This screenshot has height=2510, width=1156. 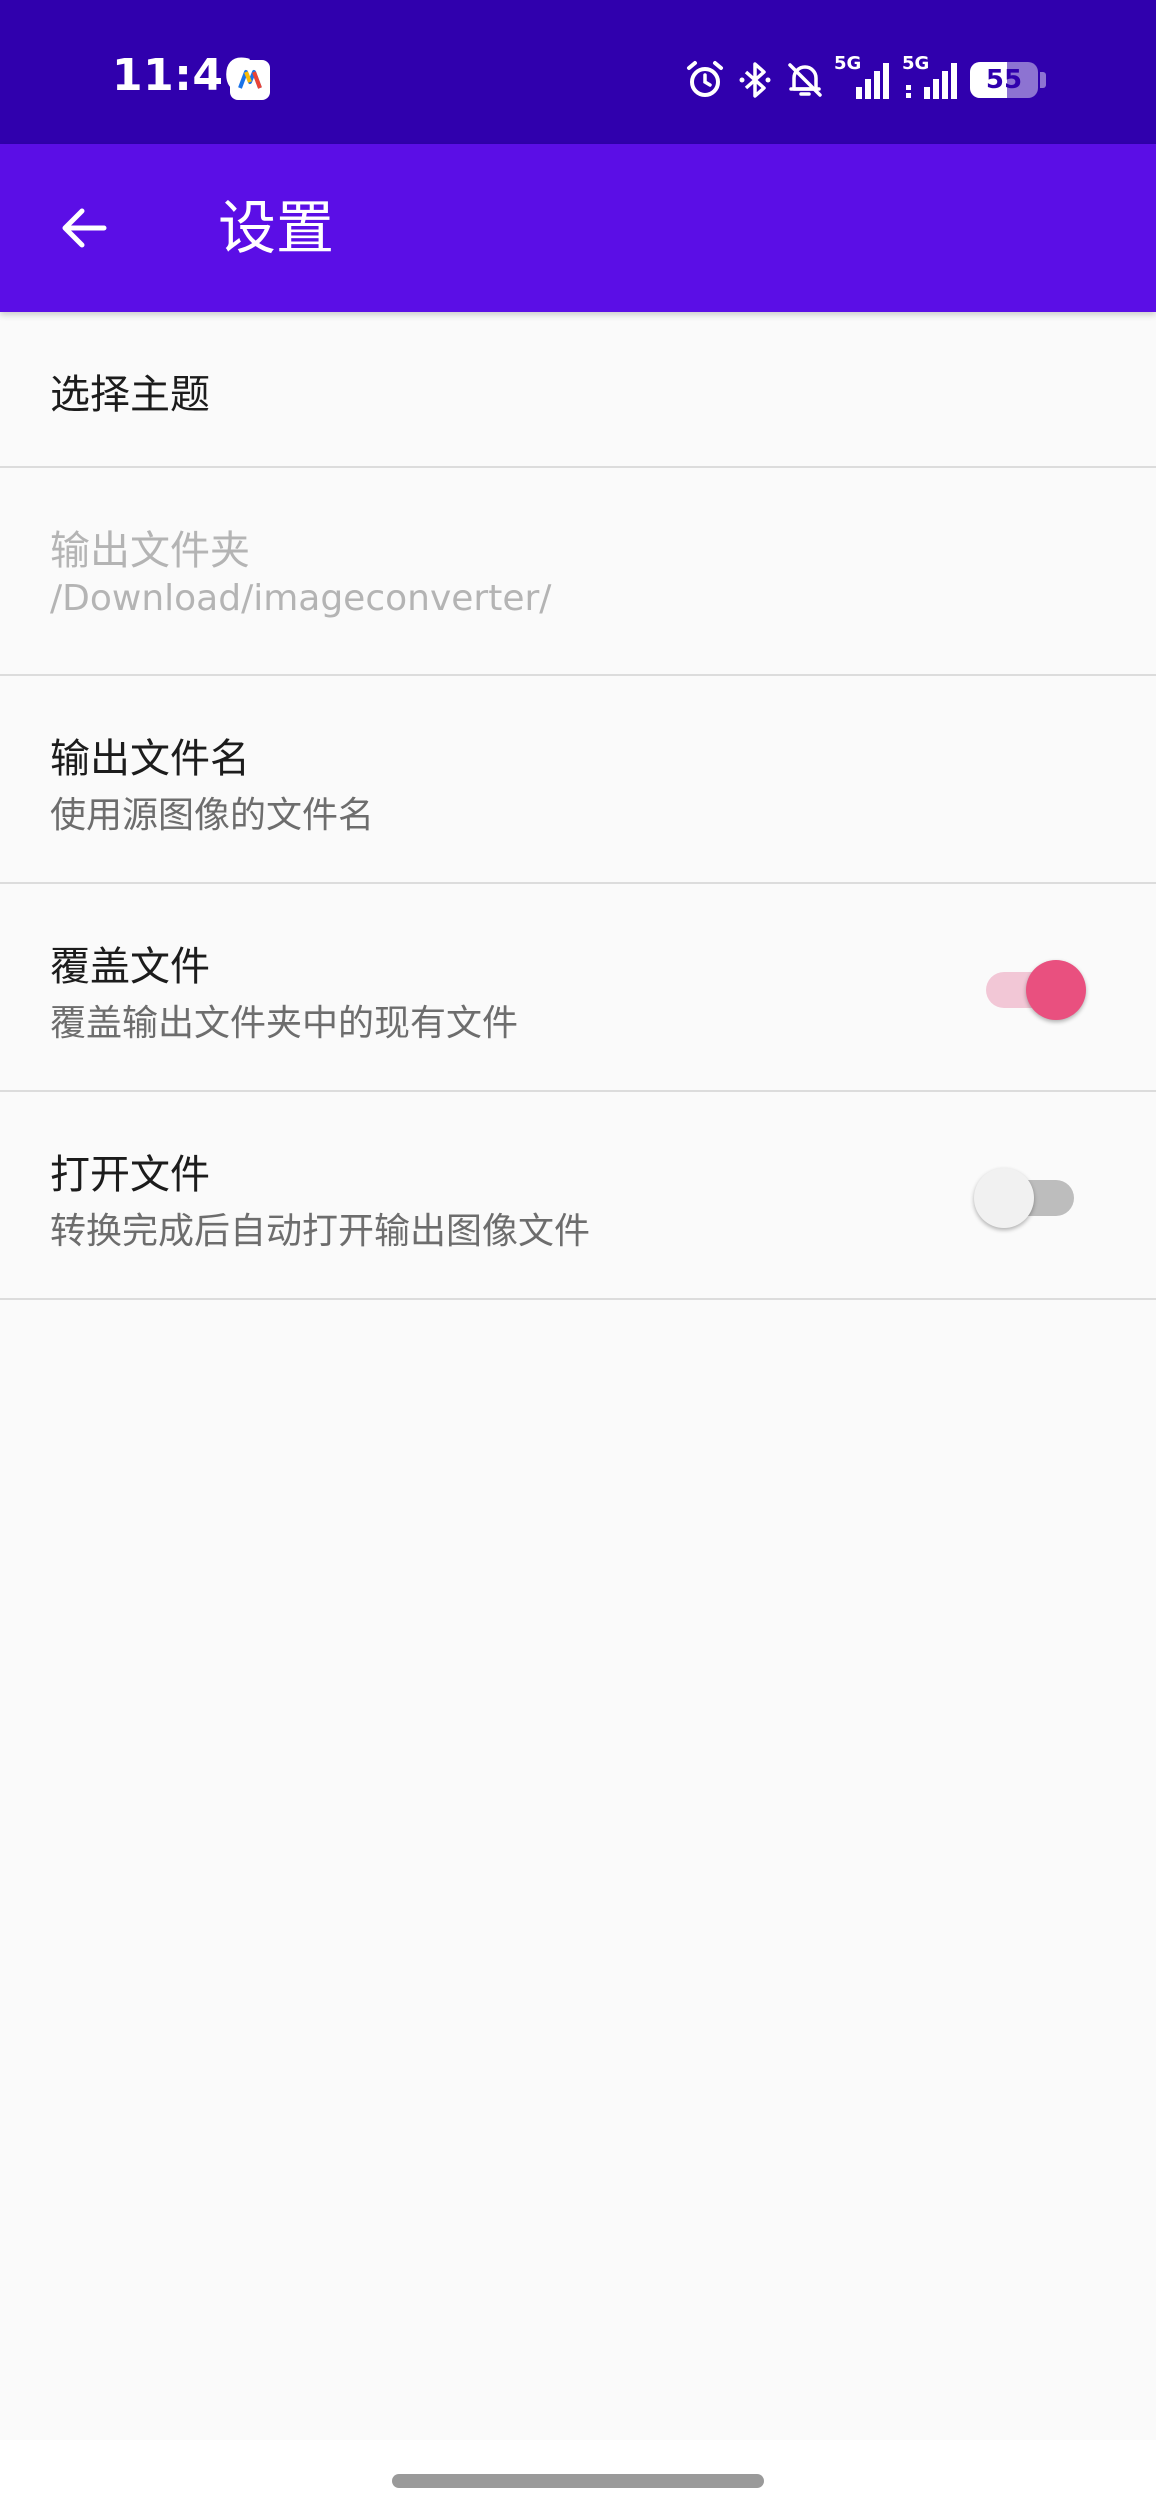 I want to click on pref-title: 输出文件名, so click(x=150, y=759).